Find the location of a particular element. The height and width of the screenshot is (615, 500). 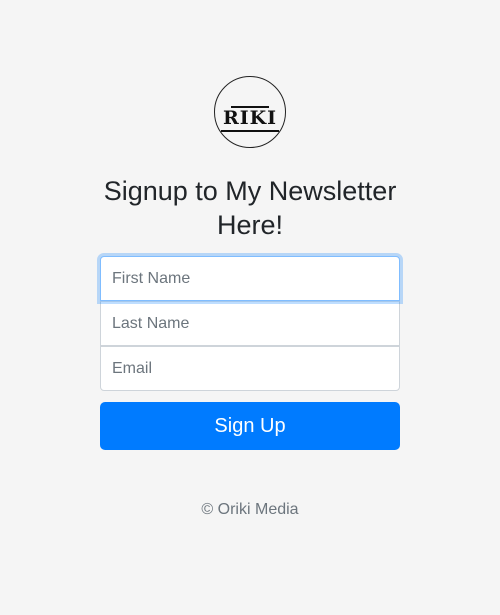

signup-form is located at coordinates (250, 323).